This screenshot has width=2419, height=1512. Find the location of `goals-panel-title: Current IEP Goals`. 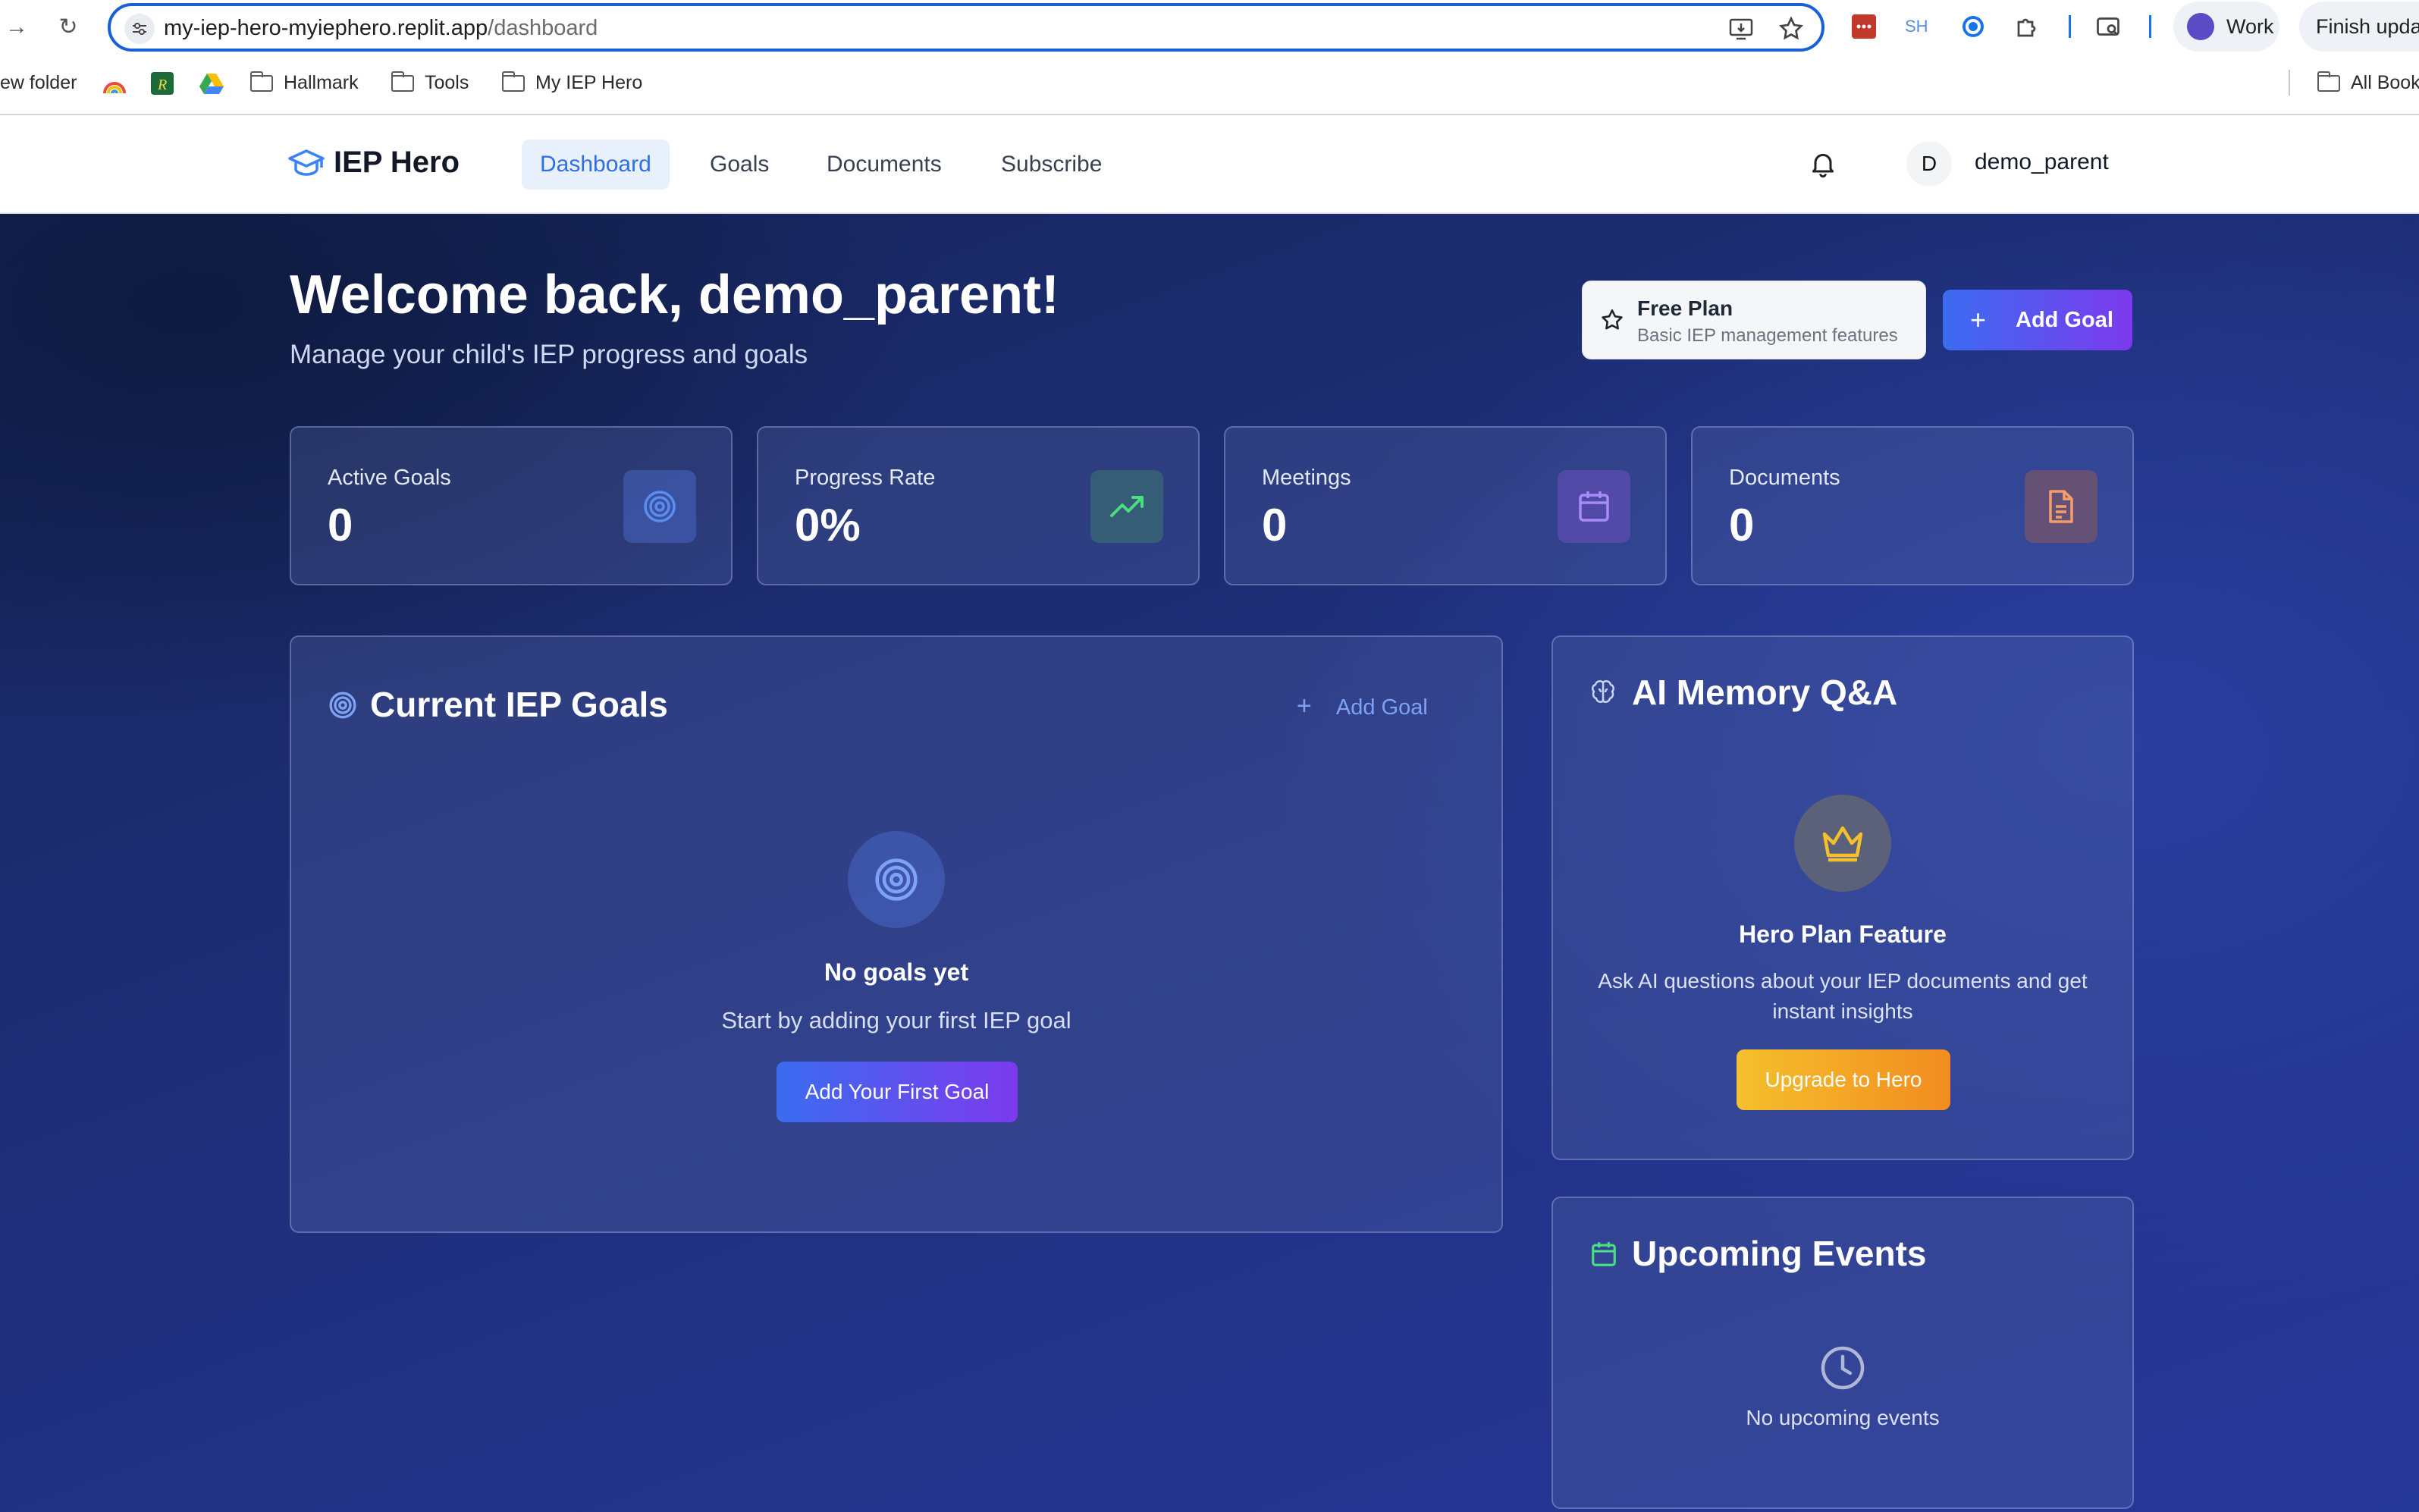

goals-panel-title: Current IEP Goals is located at coordinates (519, 704).